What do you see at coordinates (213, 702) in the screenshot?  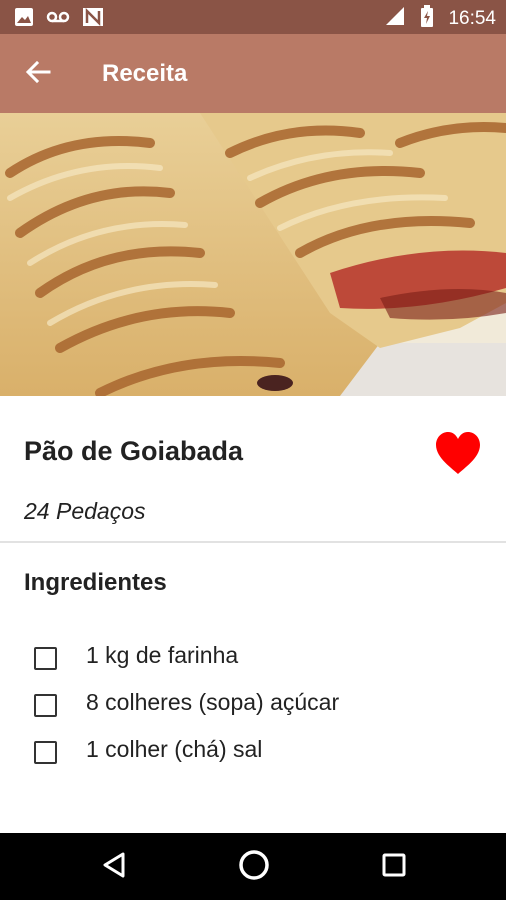 I see `ingredient-label: 8 colheres (sopa) açúcar` at bounding box center [213, 702].